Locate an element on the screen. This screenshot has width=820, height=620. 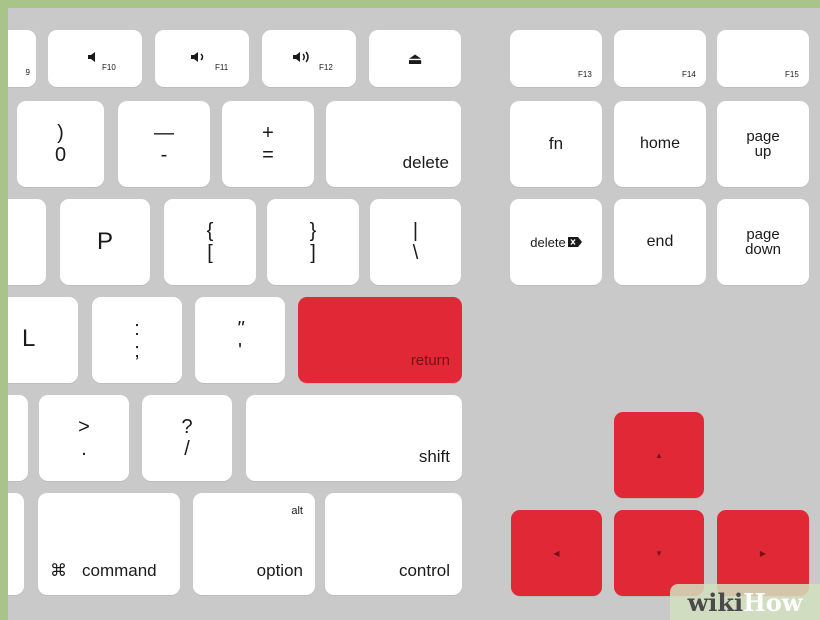
key-slash-label: / is located at coordinates (187, 449).